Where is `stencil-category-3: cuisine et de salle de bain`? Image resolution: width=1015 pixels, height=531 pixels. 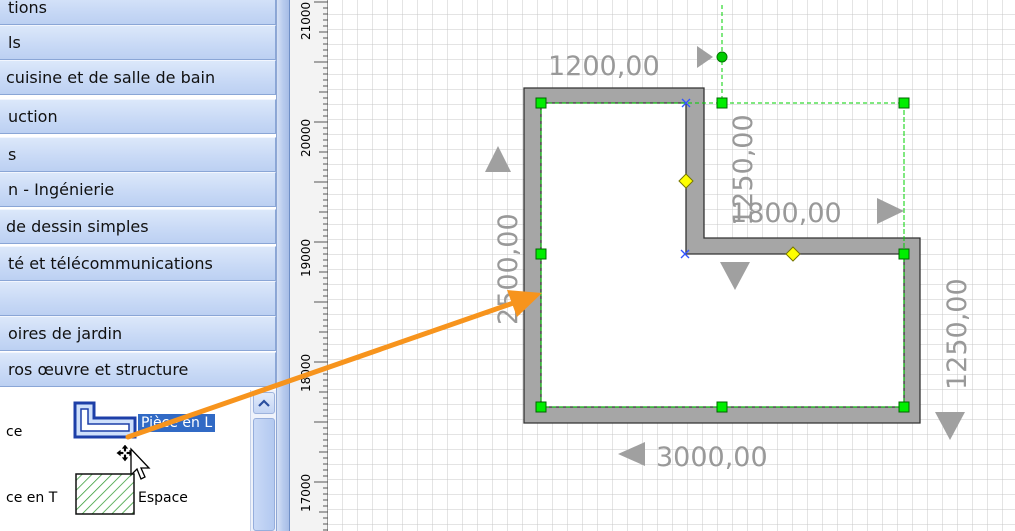
stencil-category-3: cuisine et de salle de bain is located at coordinates (138, 77).